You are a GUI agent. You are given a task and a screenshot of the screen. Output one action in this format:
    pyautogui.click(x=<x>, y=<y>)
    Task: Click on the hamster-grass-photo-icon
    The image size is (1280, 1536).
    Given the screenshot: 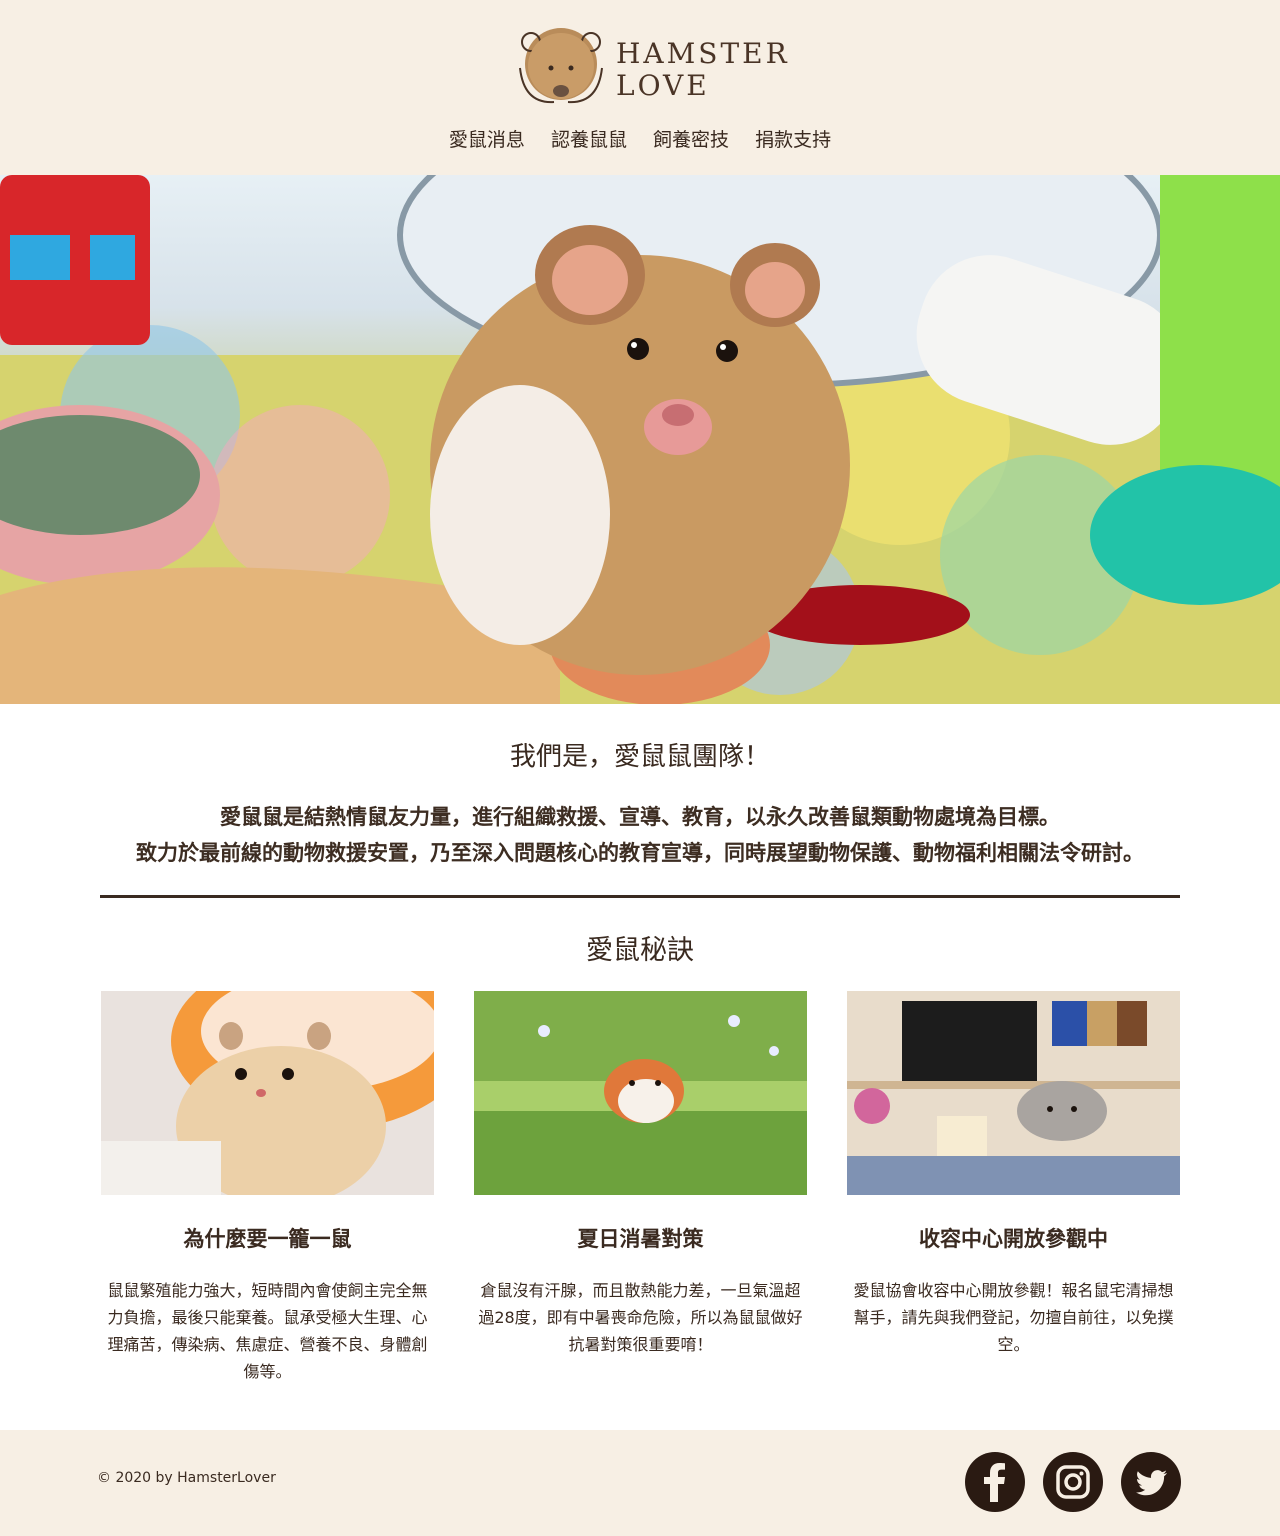 What is the action you would take?
    pyautogui.click(x=640, y=1093)
    